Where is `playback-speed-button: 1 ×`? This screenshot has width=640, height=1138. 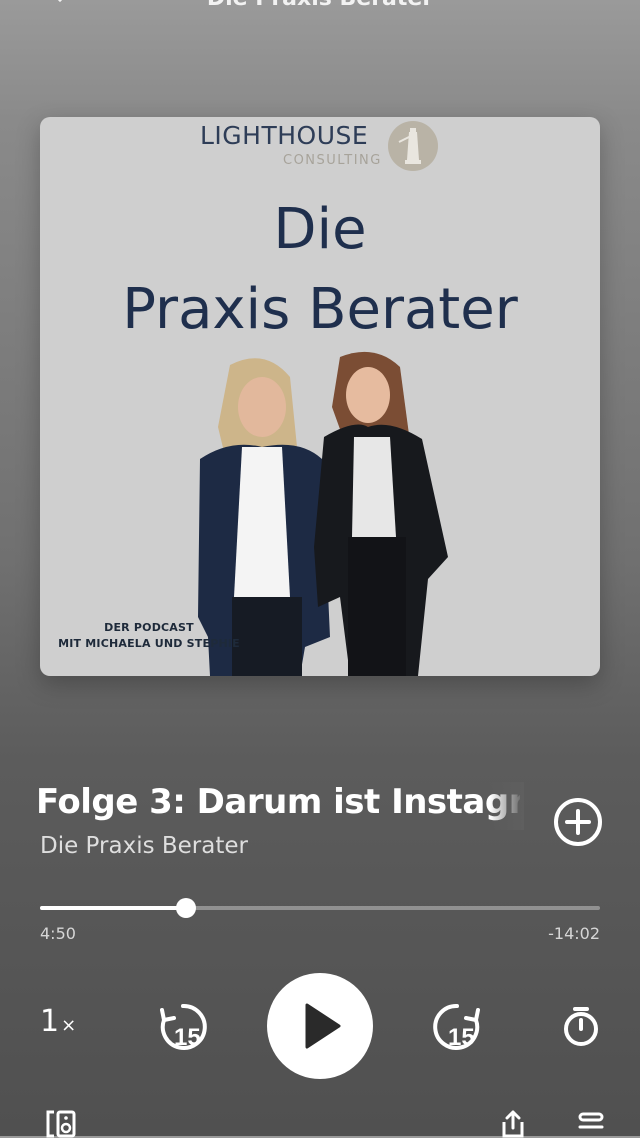
playback-speed-button: 1 × is located at coordinates (62, 1026).